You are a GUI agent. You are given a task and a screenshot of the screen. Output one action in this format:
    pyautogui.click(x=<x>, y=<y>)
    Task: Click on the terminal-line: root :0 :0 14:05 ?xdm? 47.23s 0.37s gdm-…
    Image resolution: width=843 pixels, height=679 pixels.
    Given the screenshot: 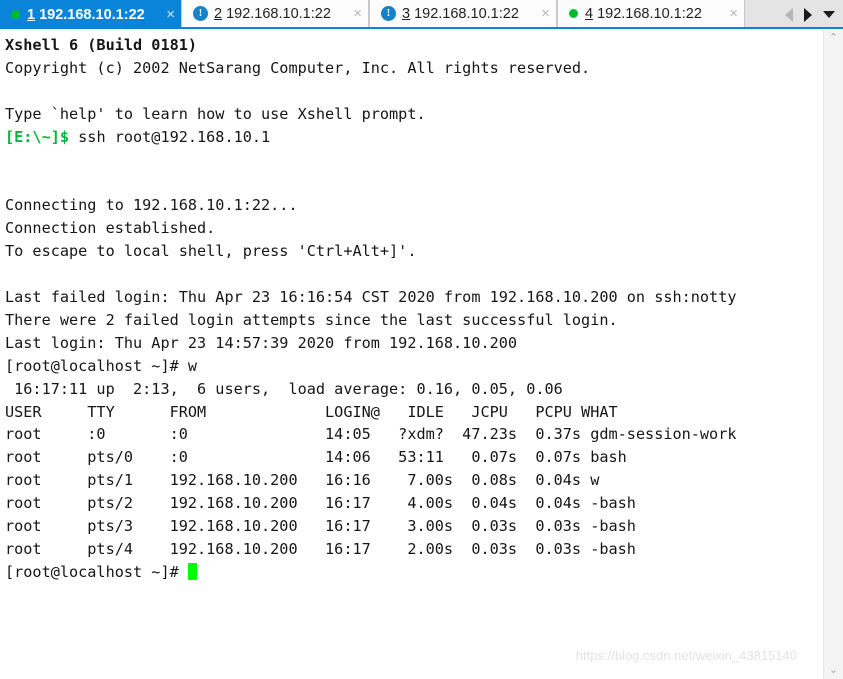 What is the action you would take?
    pyautogui.click(x=371, y=434)
    